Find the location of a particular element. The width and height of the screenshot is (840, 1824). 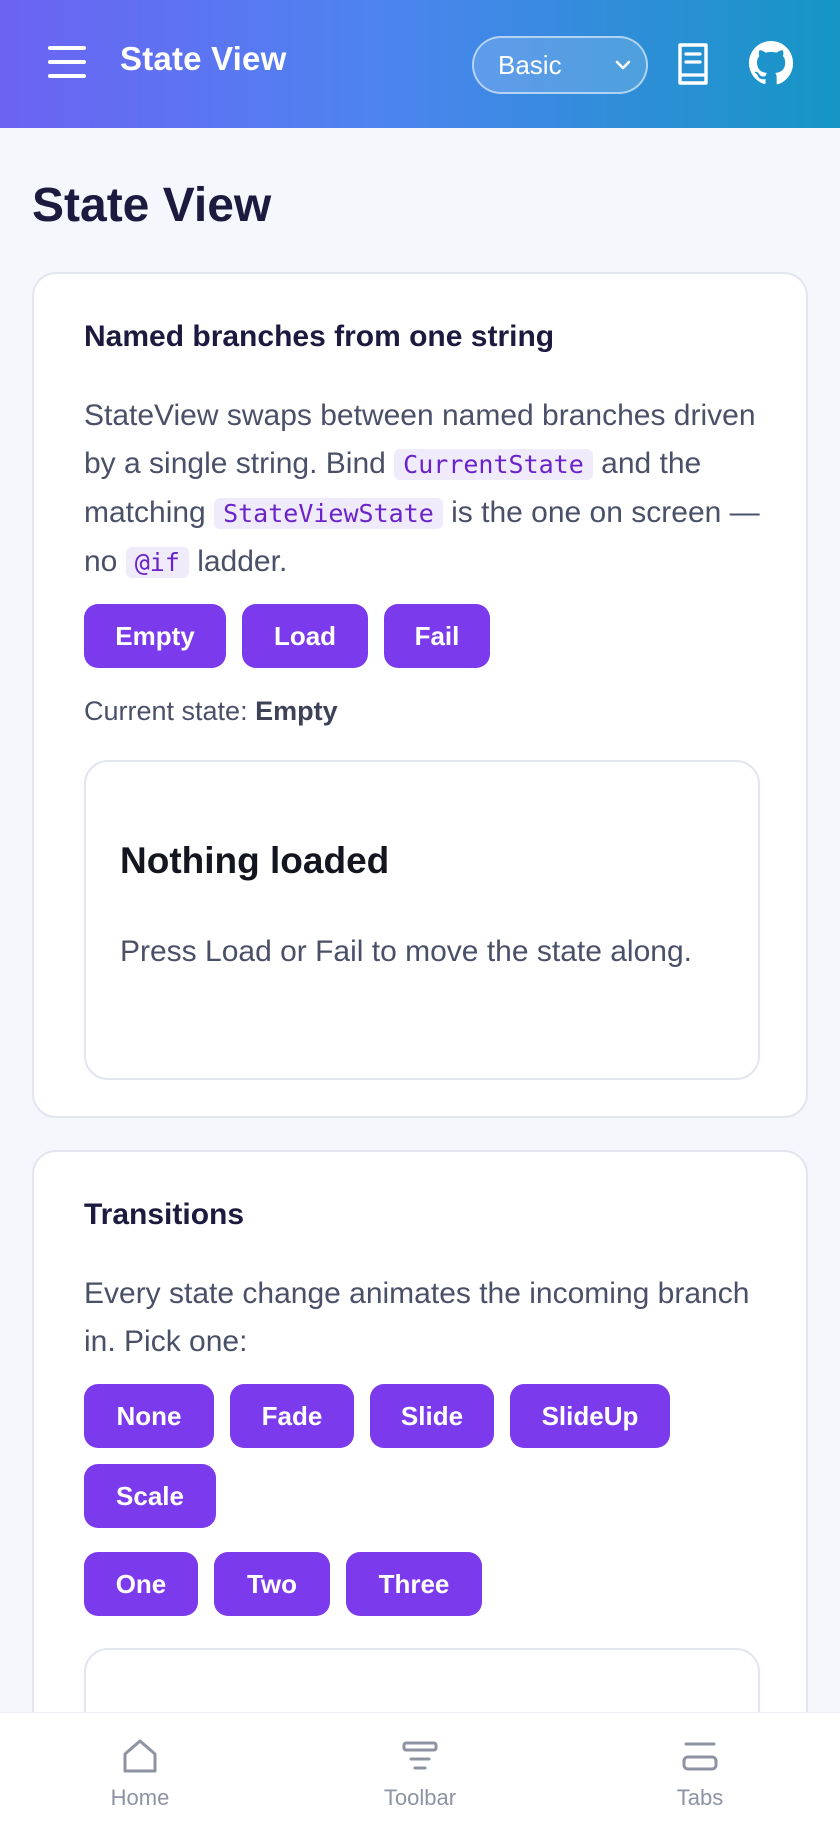

nav-home: Home is located at coordinates (140, 1768).